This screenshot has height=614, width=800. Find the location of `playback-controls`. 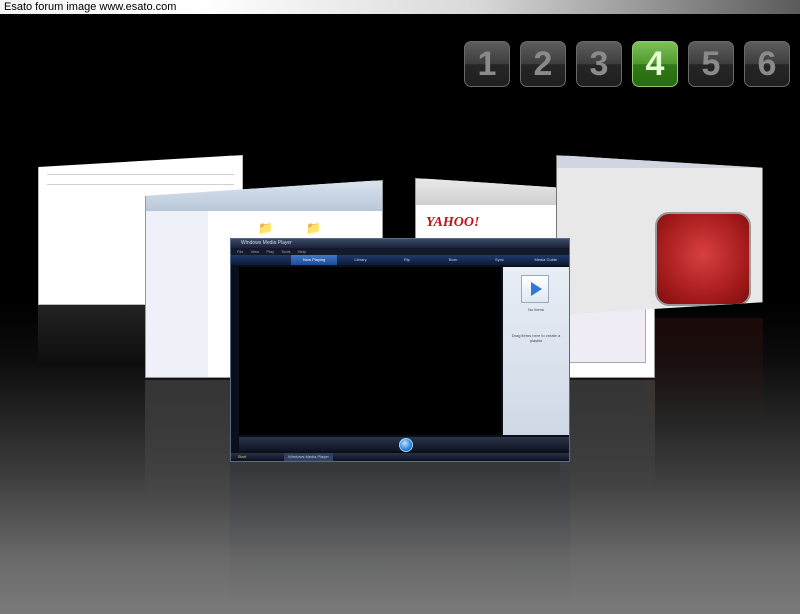

playback-controls is located at coordinates (404, 444).